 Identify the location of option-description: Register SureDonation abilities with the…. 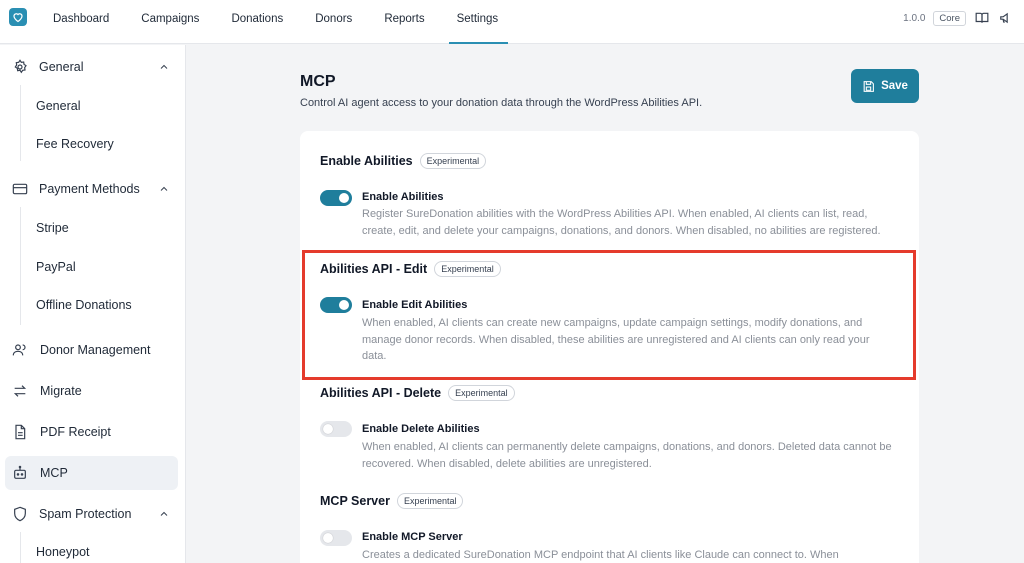
(621, 222).